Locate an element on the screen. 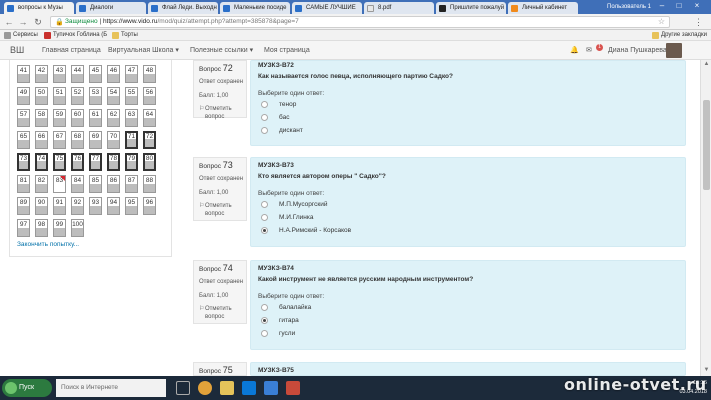  browser-menu-icon: ⋮ is located at coordinates (698, 22).